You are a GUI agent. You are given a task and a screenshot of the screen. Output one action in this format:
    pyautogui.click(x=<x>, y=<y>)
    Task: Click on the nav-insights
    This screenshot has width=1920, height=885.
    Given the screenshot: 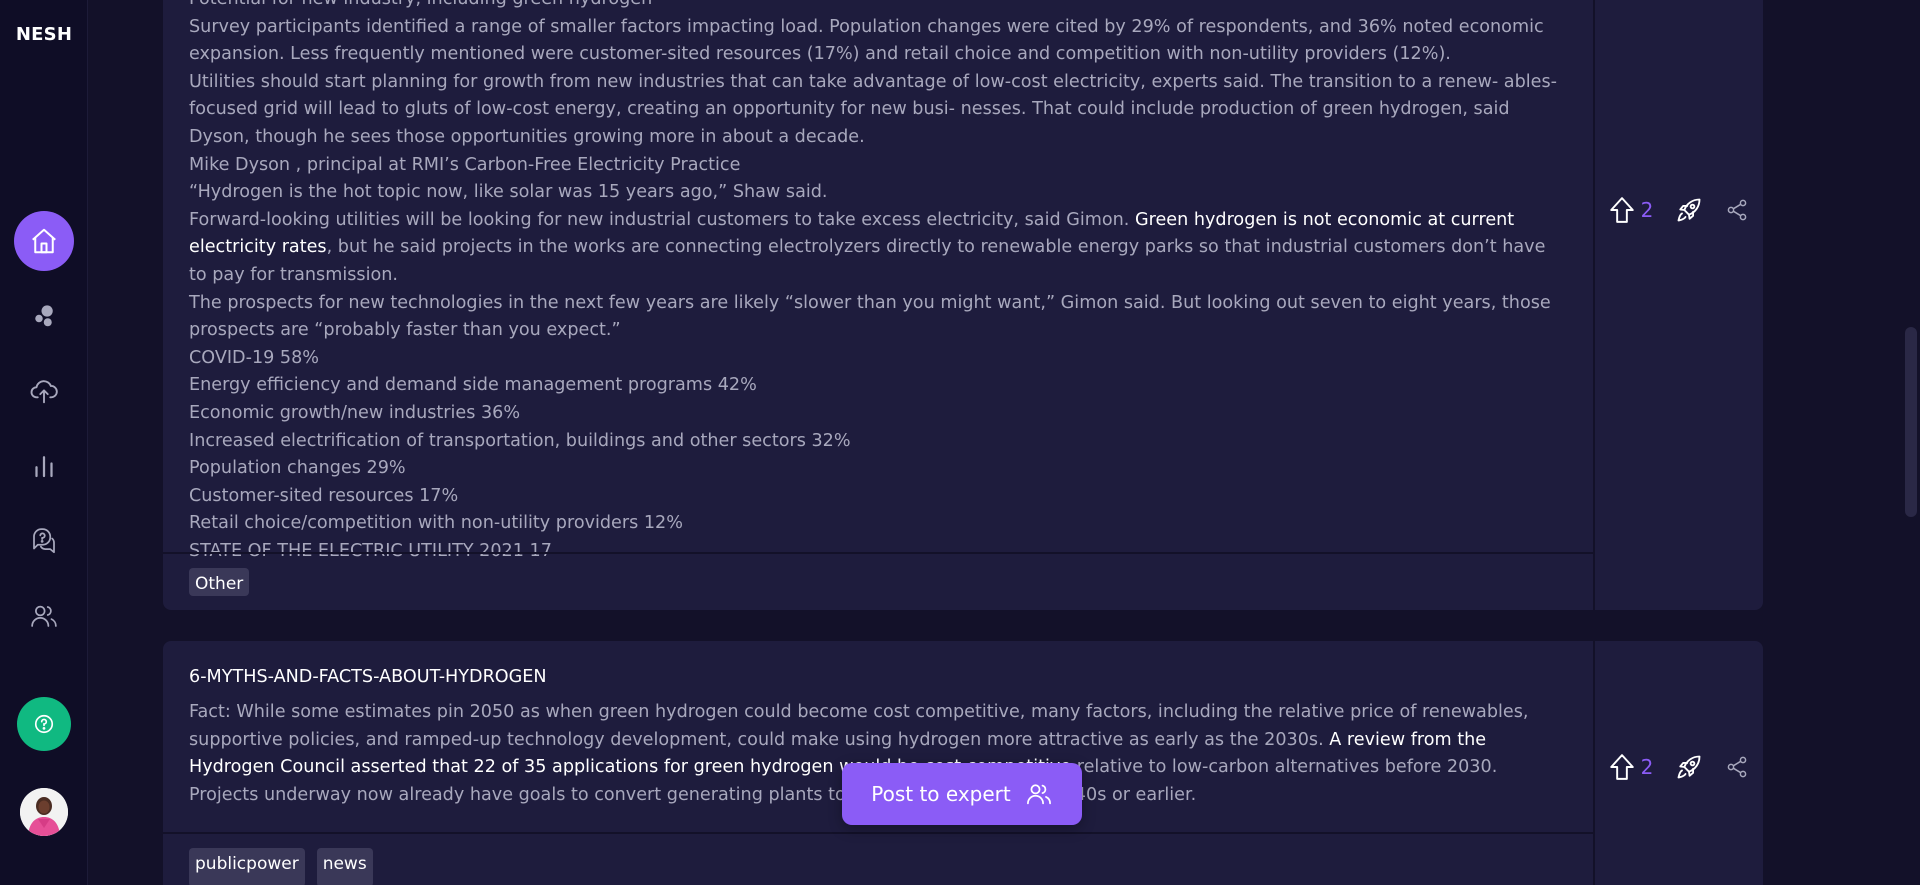 What is the action you would take?
    pyautogui.click(x=44, y=316)
    